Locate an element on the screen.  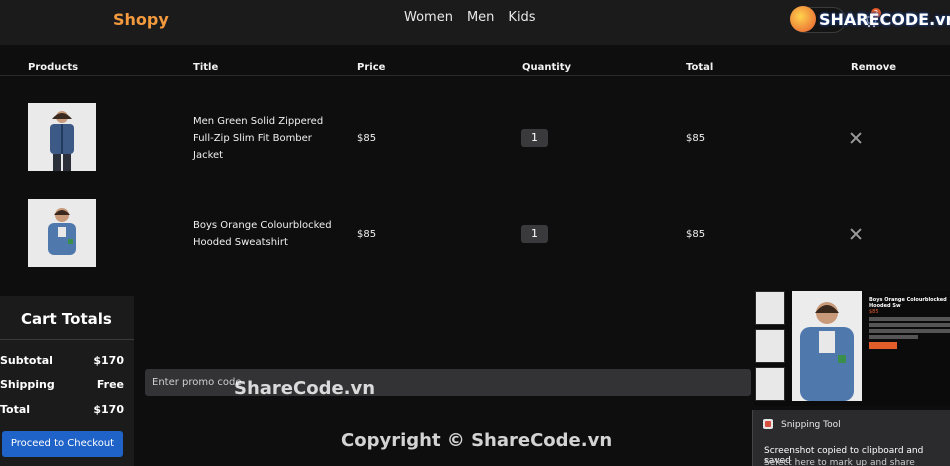
preview-price: $85 is located at coordinates (874, 312).